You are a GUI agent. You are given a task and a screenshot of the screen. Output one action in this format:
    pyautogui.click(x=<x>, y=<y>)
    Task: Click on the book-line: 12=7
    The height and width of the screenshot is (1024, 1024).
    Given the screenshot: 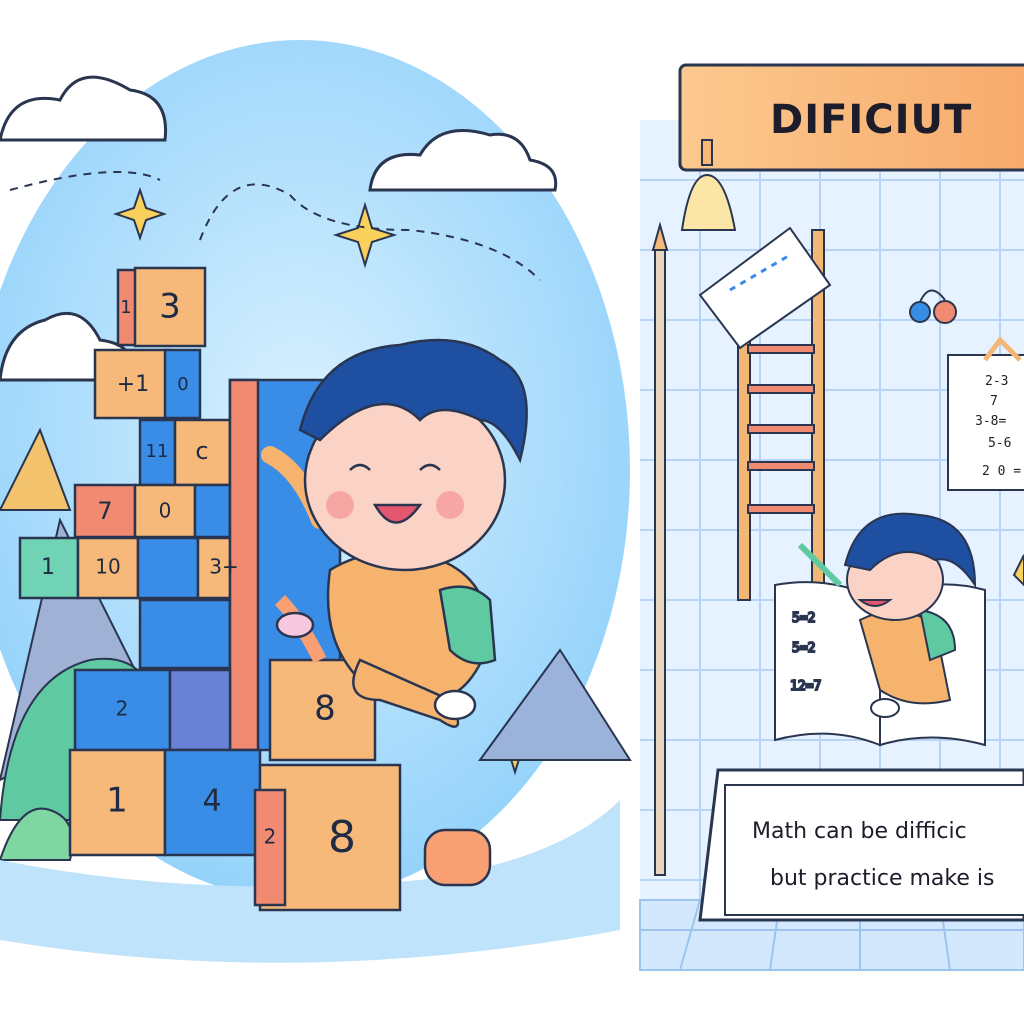 What is the action you would take?
    pyautogui.click(x=805, y=686)
    